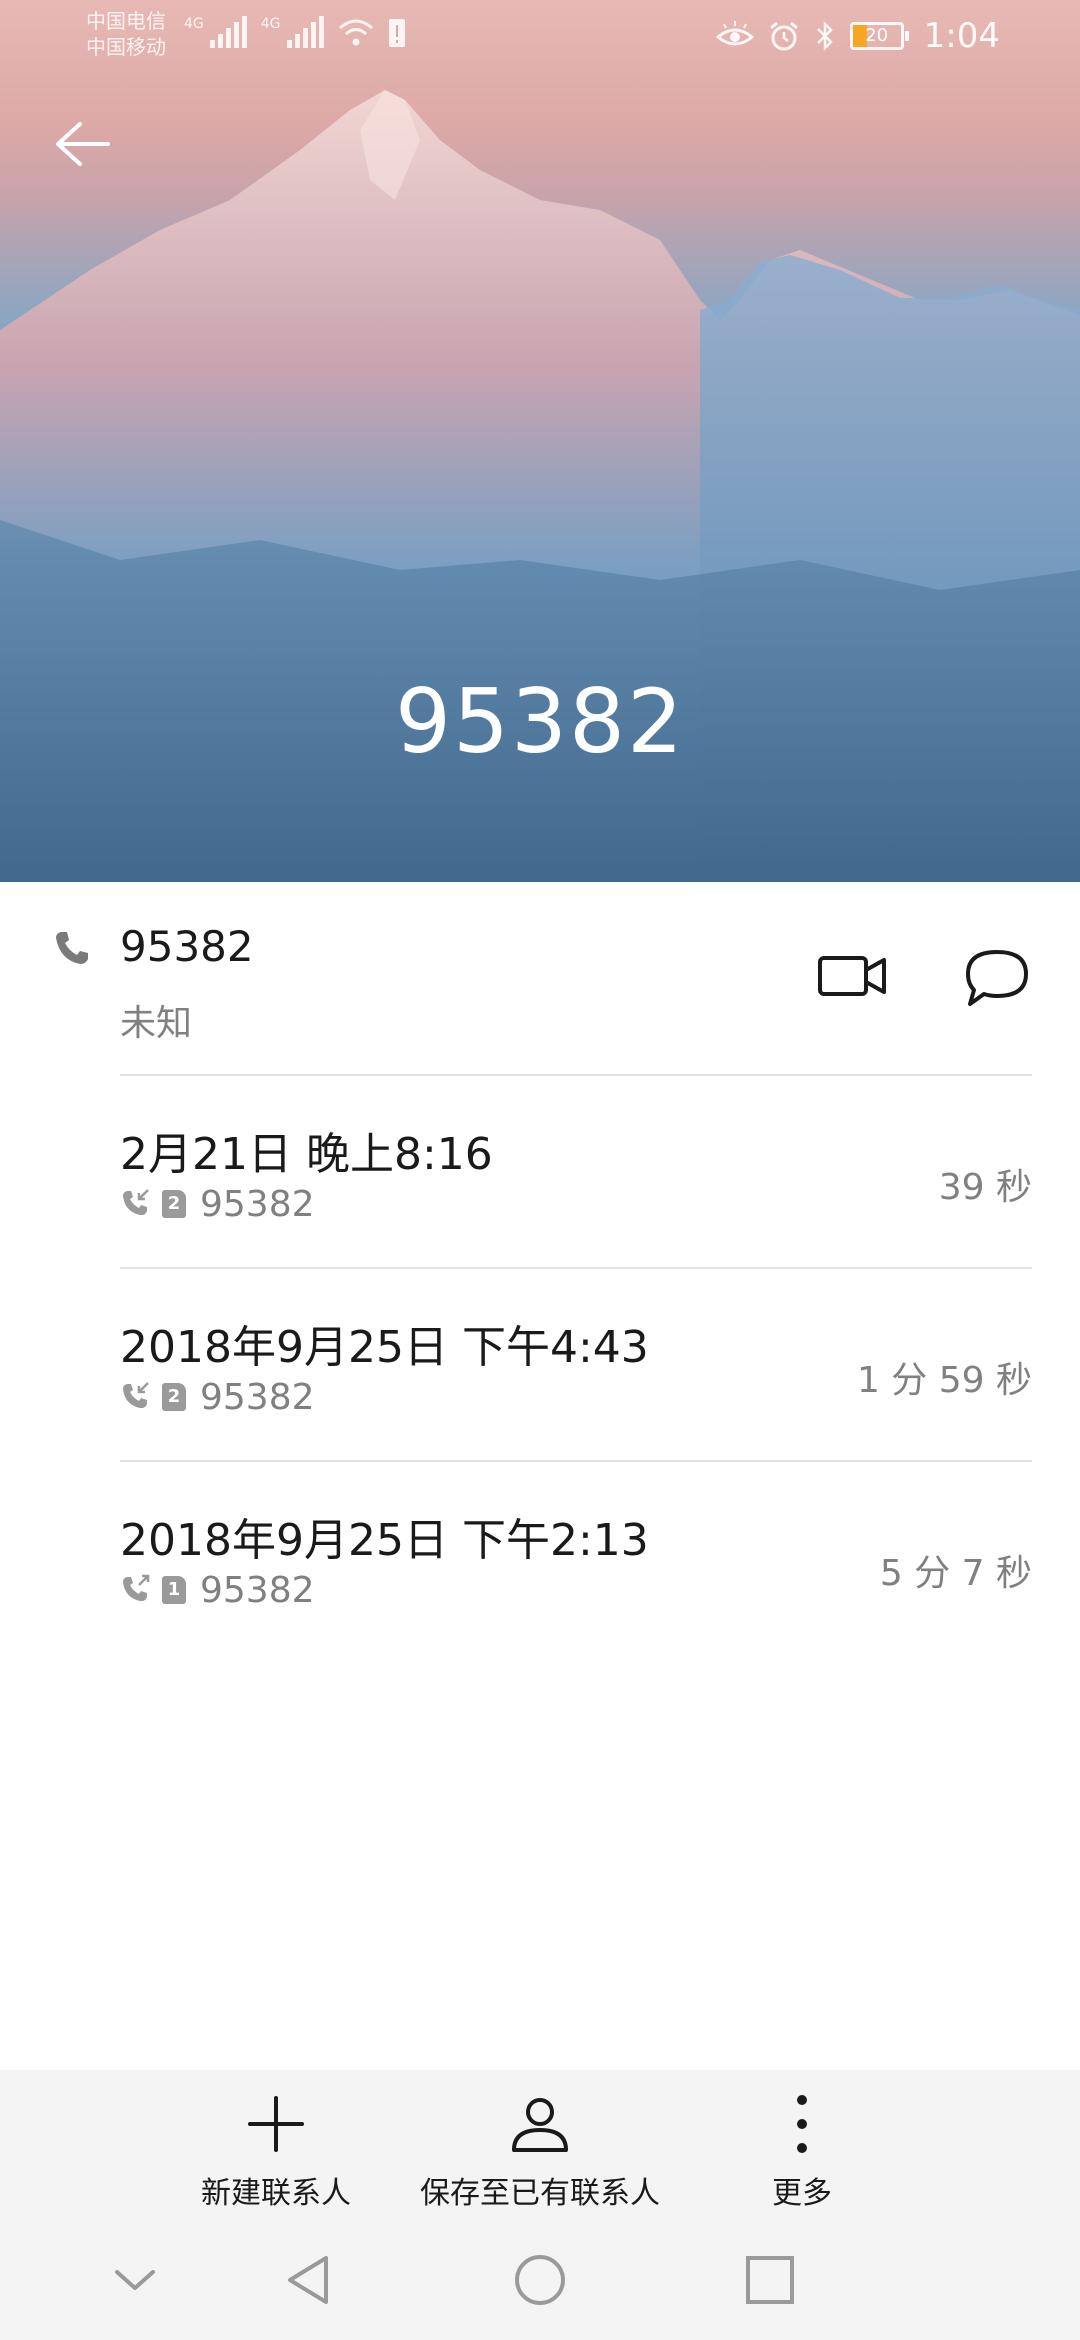 This screenshot has height=2340, width=1080. Describe the element at coordinates (783, 36) in the screenshot. I see `alarm-icon` at that location.